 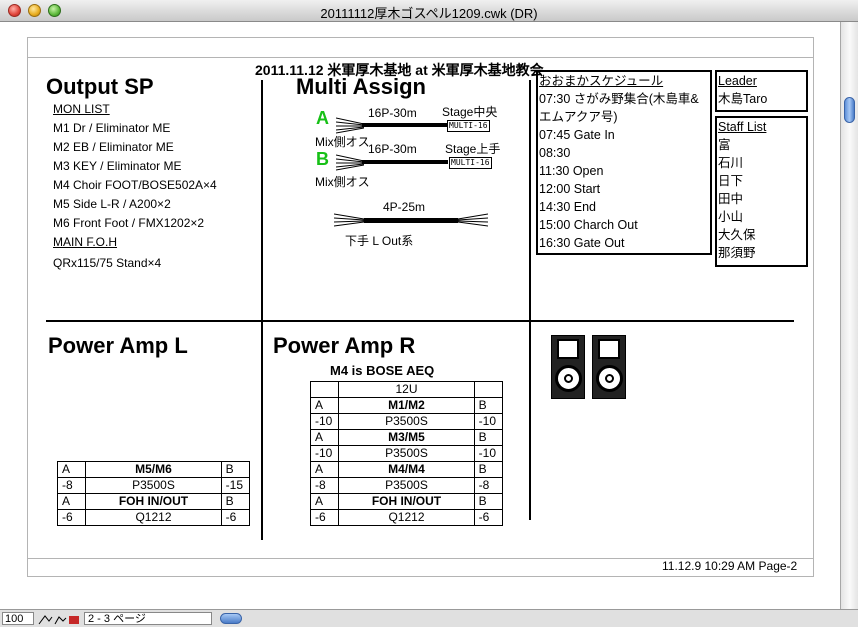 I want to click on table-row: A M4/M4 B, so click(x=406, y=469).